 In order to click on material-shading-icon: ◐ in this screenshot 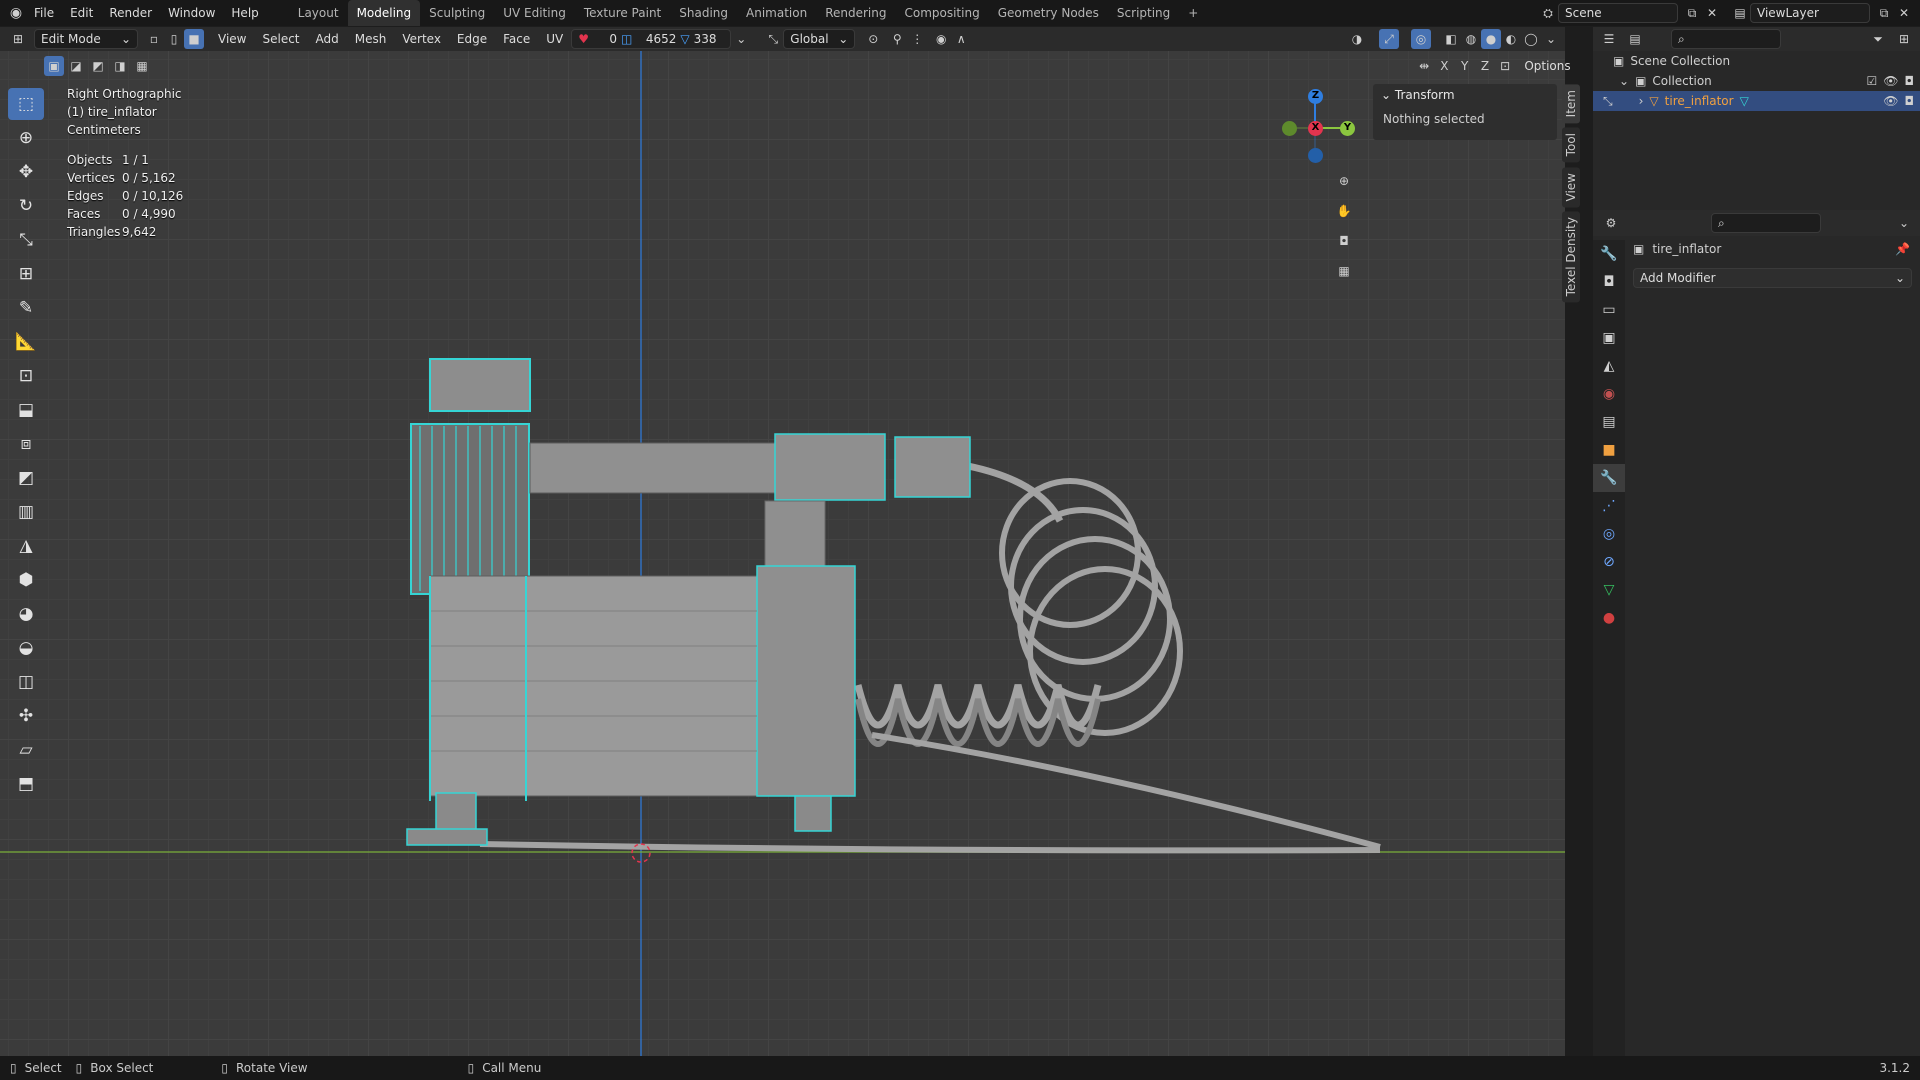, I will do `click(1511, 39)`.